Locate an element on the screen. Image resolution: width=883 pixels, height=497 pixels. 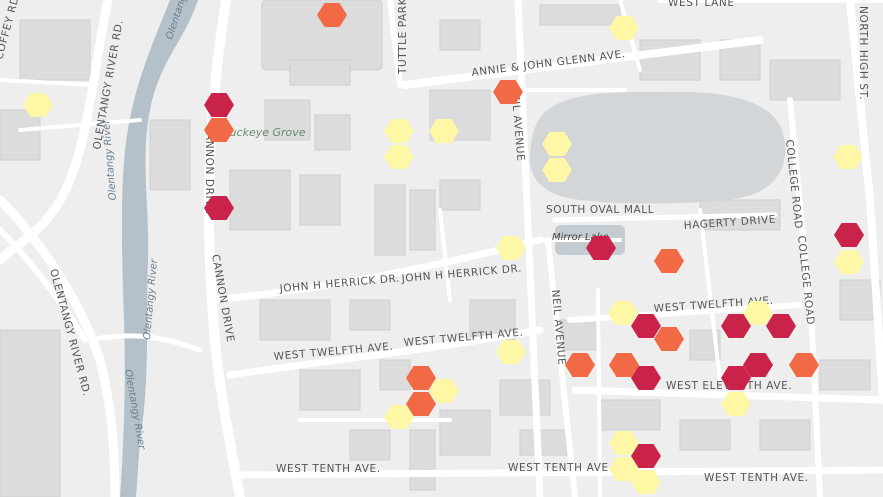
tuttle-park-label: TUTTLE PARK is located at coordinates (403, 37).